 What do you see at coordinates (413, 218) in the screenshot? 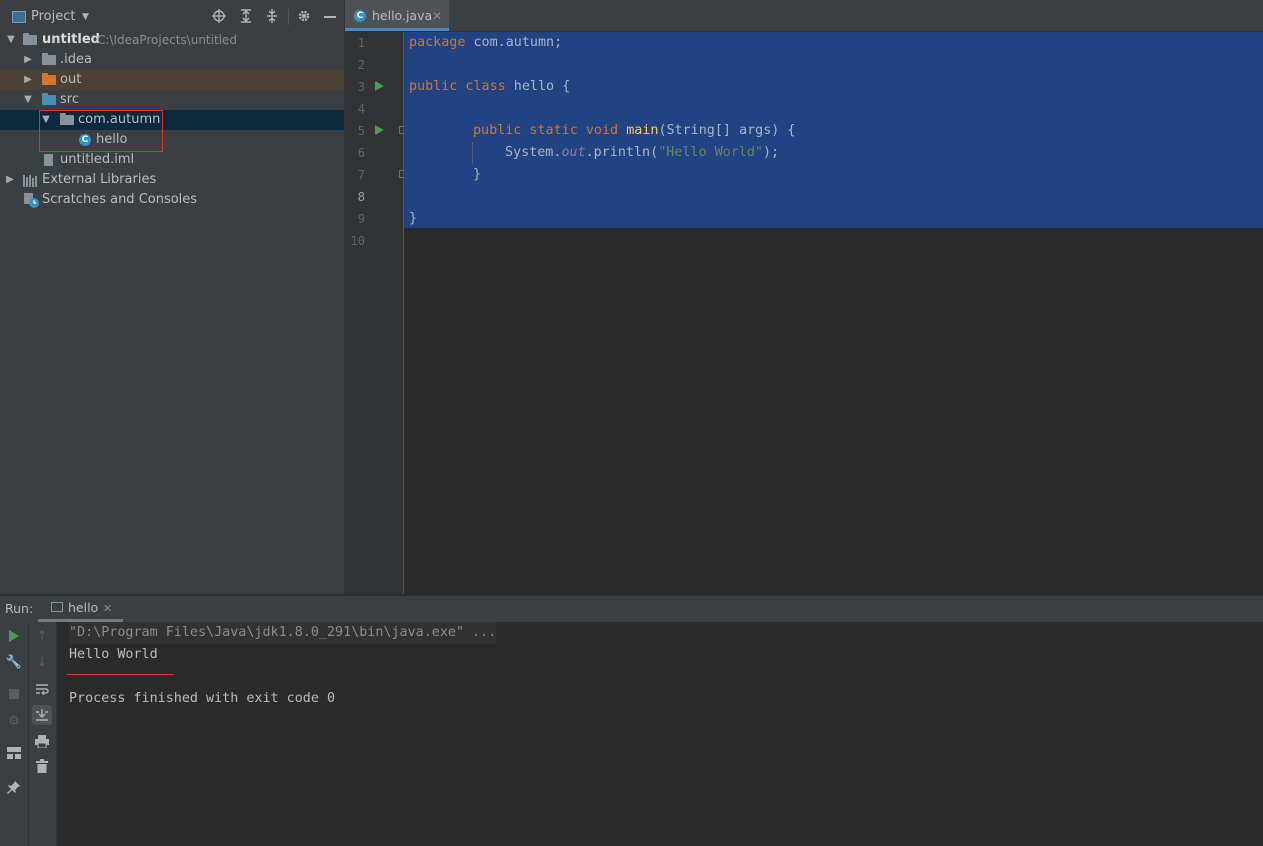
I see `code-line-9: }` at bounding box center [413, 218].